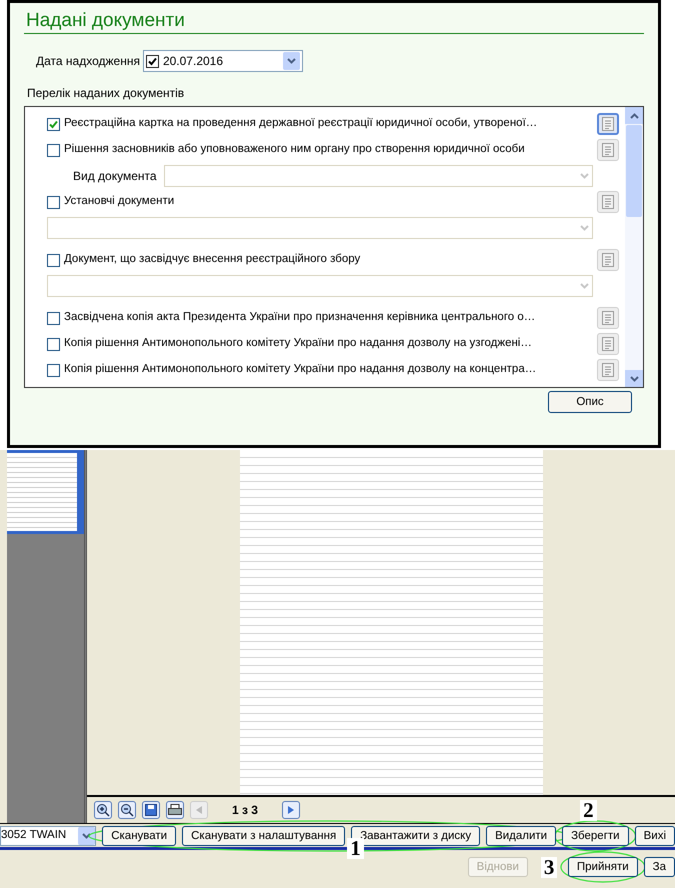  Describe the element at coordinates (103, 810) in the screenshot. I see `zoom-in-icon` at that location.